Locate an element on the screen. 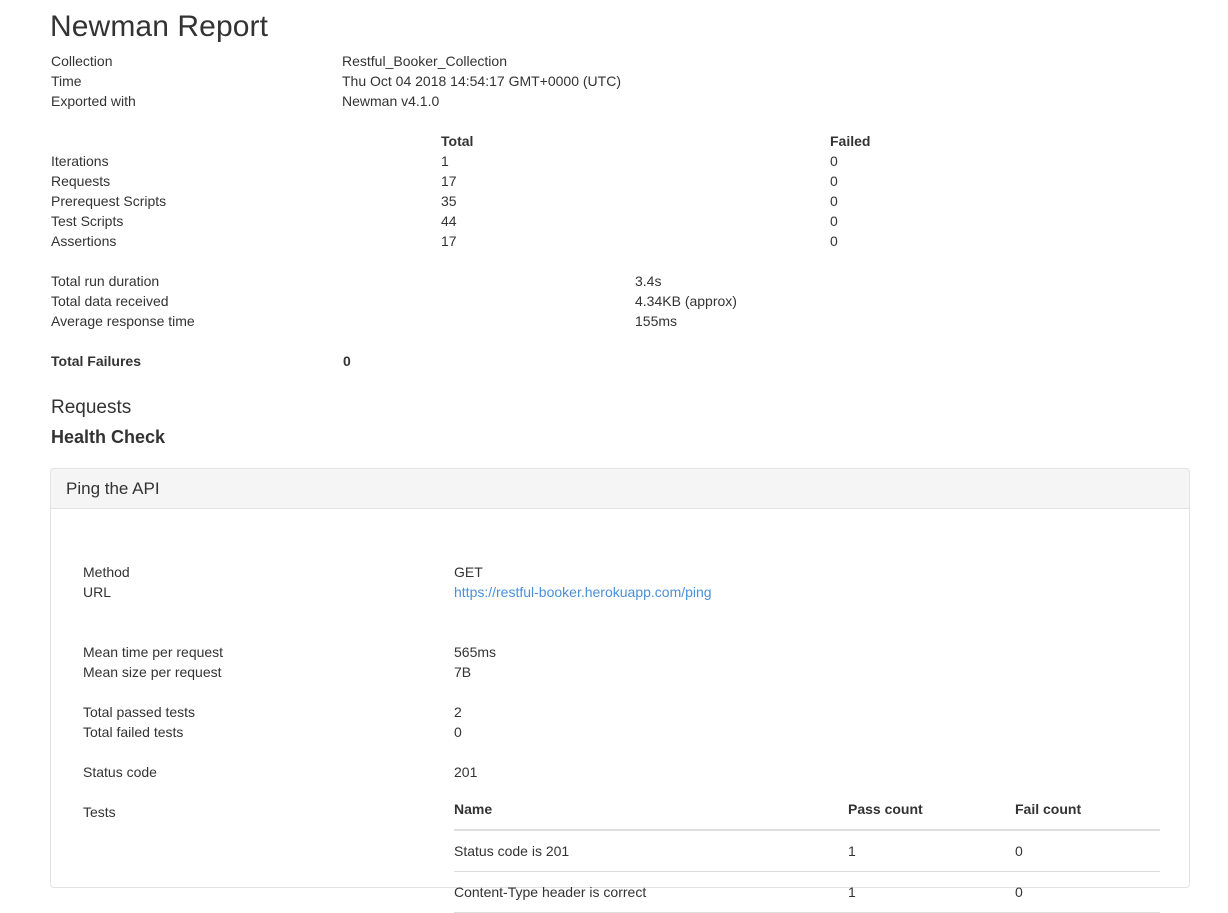  request-row-mean-time: Mean time per request 565ms is located at coordinates (620, 652).